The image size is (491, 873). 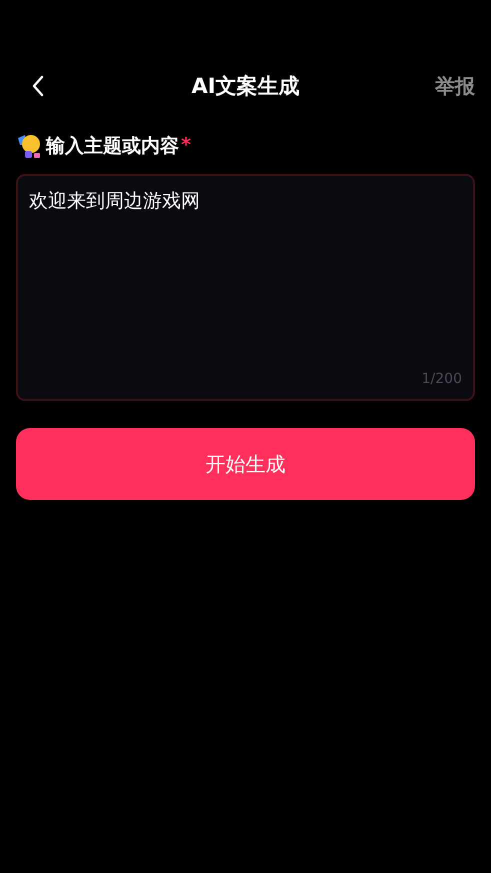 I want to click on field-label: 输入主题或内容, so click(x=112, y=146).